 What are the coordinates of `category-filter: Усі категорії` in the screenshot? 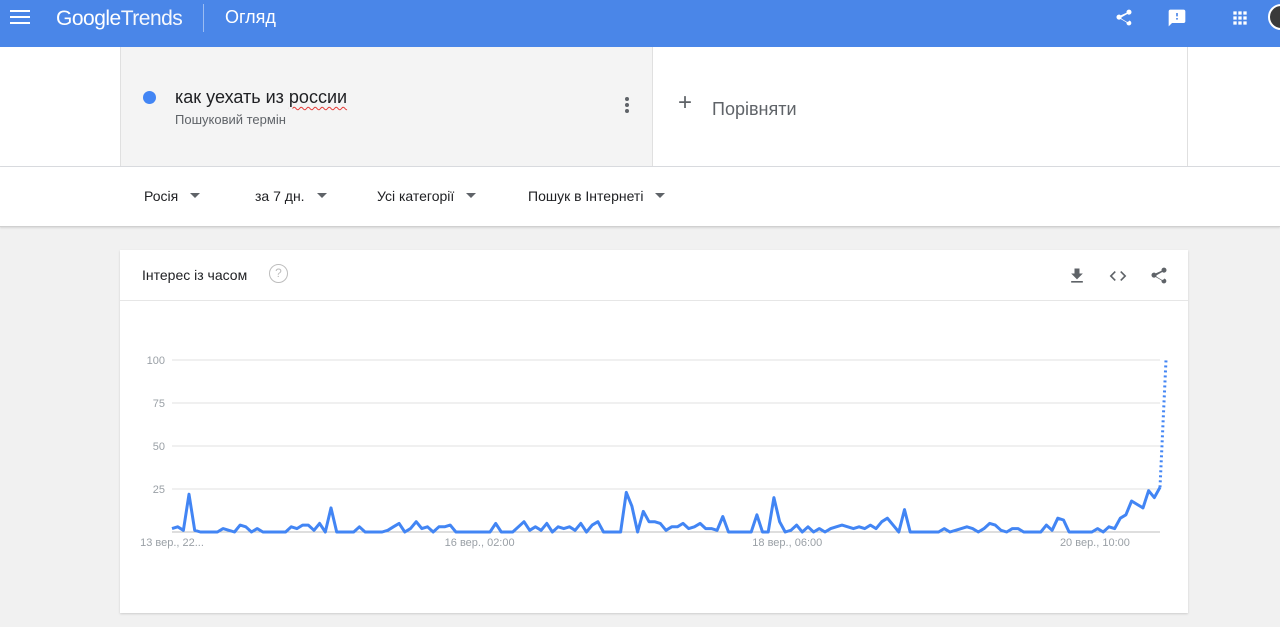 It's located at (427, 196).